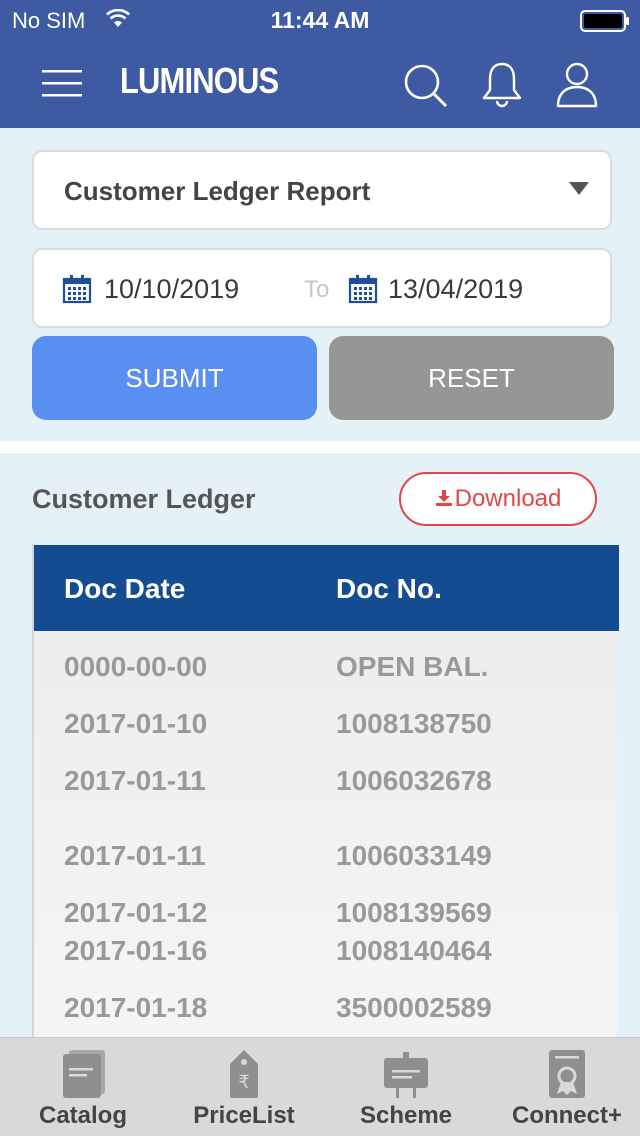 The height and width of the screenshot is (1136, 640). What do you see at coordinates (320, 447) in the screenshot?
I see `section-divider` at bounding box center [320, 447].